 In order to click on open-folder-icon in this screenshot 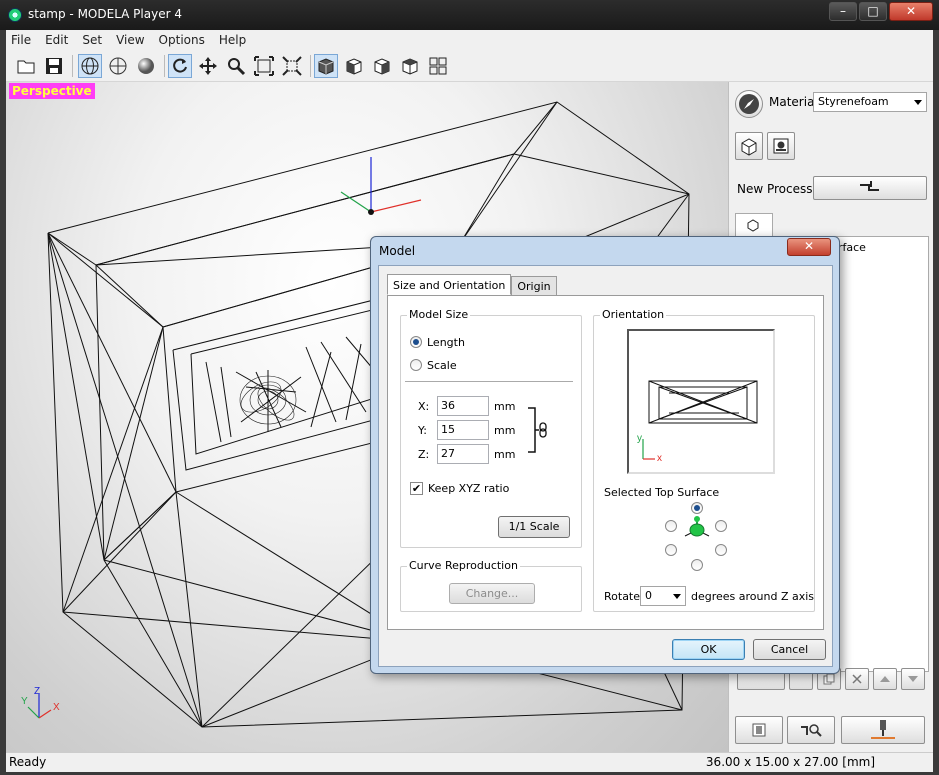, I will do `click(26, 66)`.